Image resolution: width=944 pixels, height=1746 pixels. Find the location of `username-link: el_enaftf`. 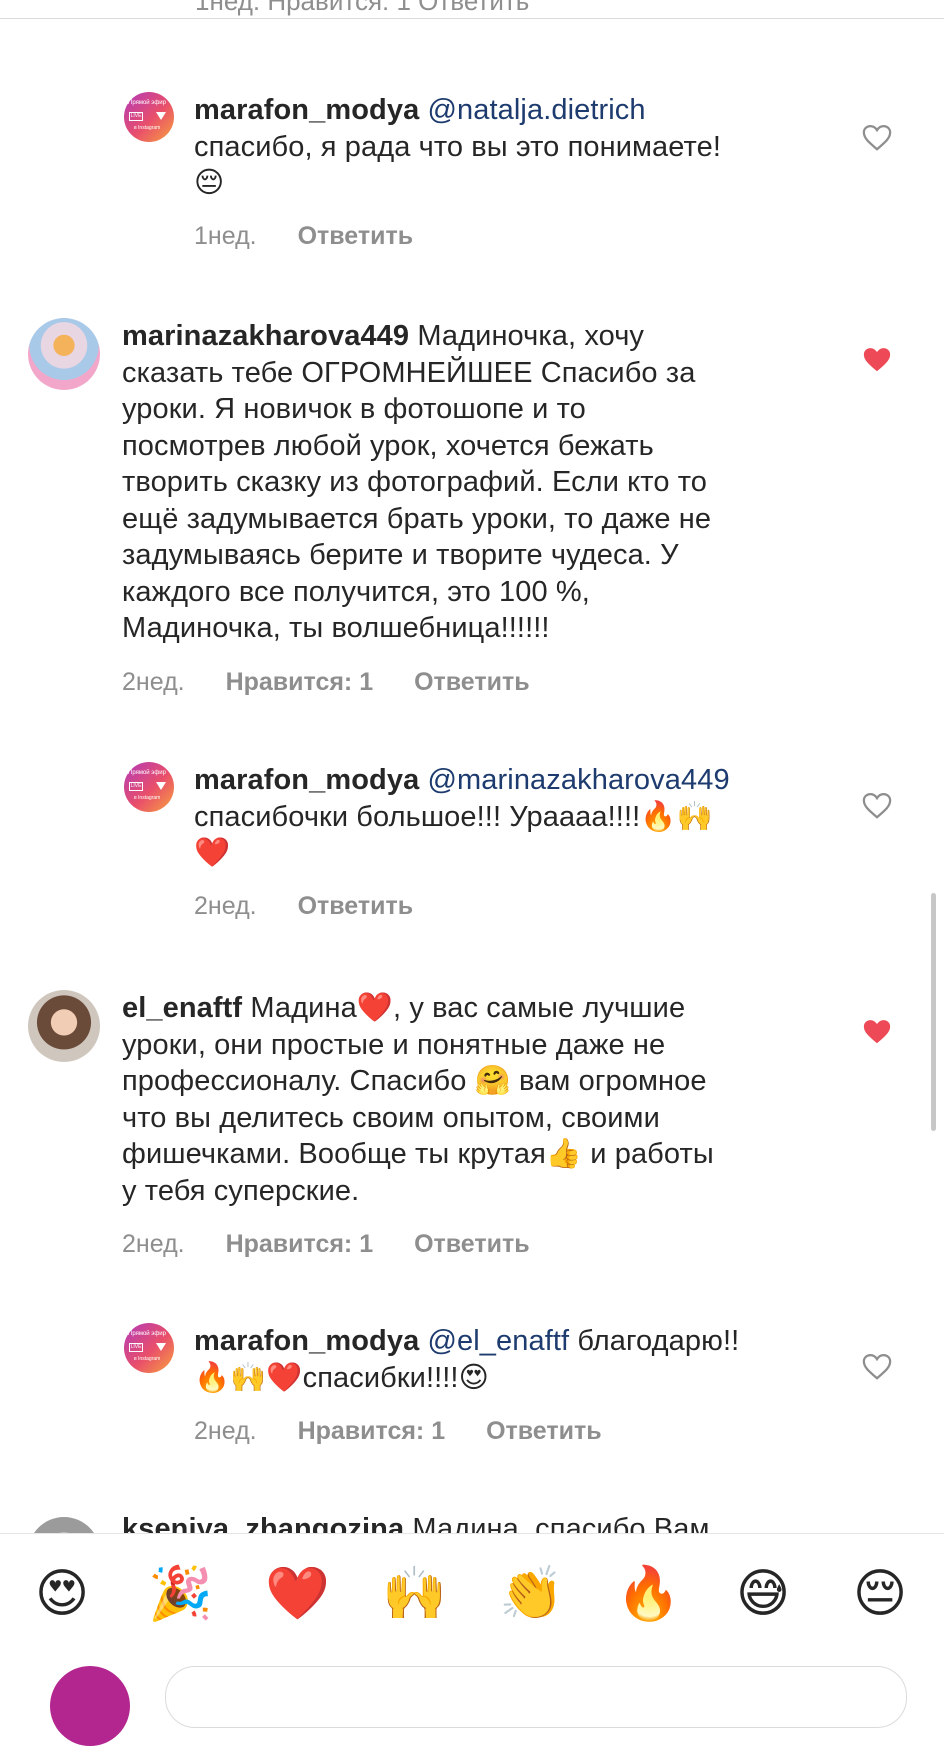

username-link: el_enaftf is located at coordinates (182, 1008).